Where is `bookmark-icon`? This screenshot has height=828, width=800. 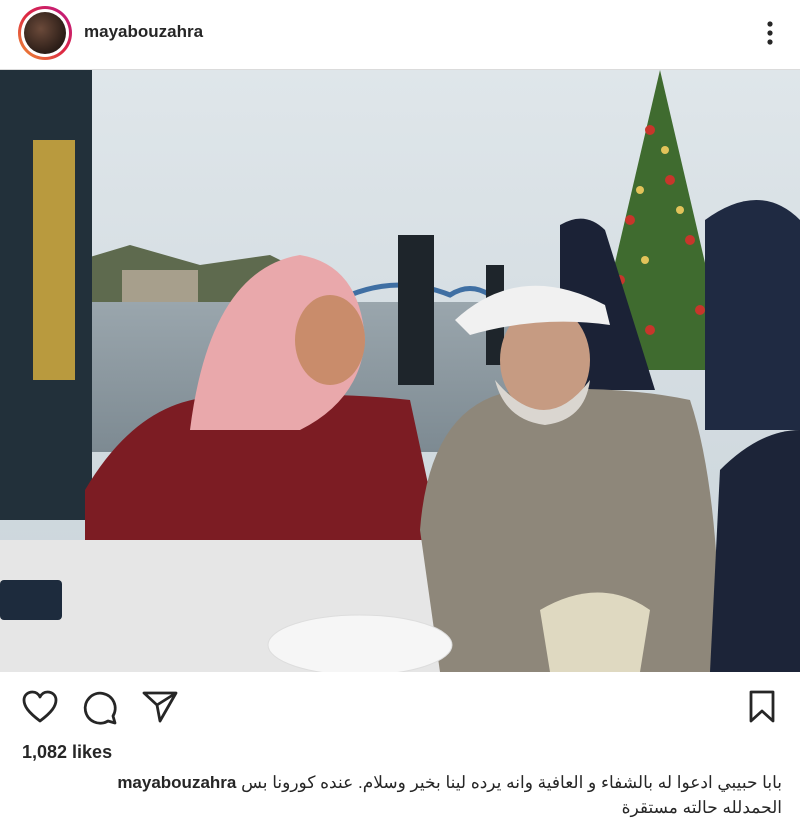
bookmark-icon is located at coordinates (762, 709).